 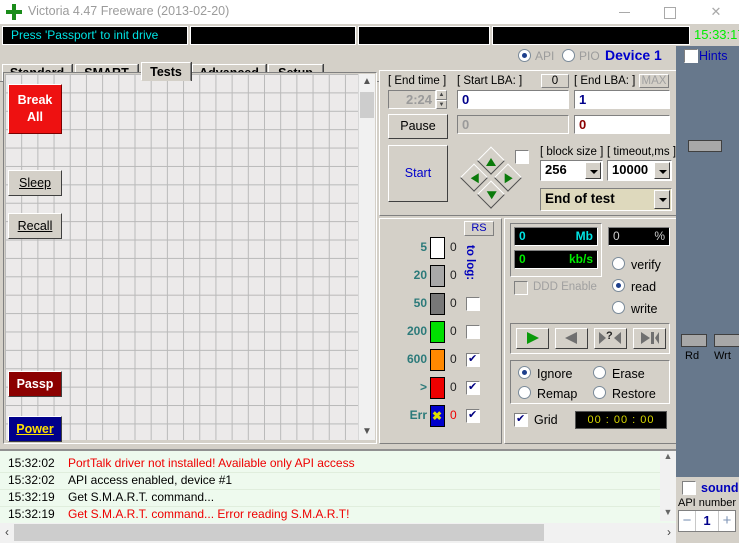 I want to click on stat-color-swatch, so click(x=437, y=388).